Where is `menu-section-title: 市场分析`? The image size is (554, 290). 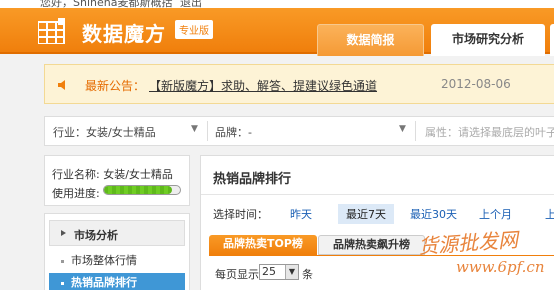
menu-section-title: 市场分析 is located at coordinates (96, 235).